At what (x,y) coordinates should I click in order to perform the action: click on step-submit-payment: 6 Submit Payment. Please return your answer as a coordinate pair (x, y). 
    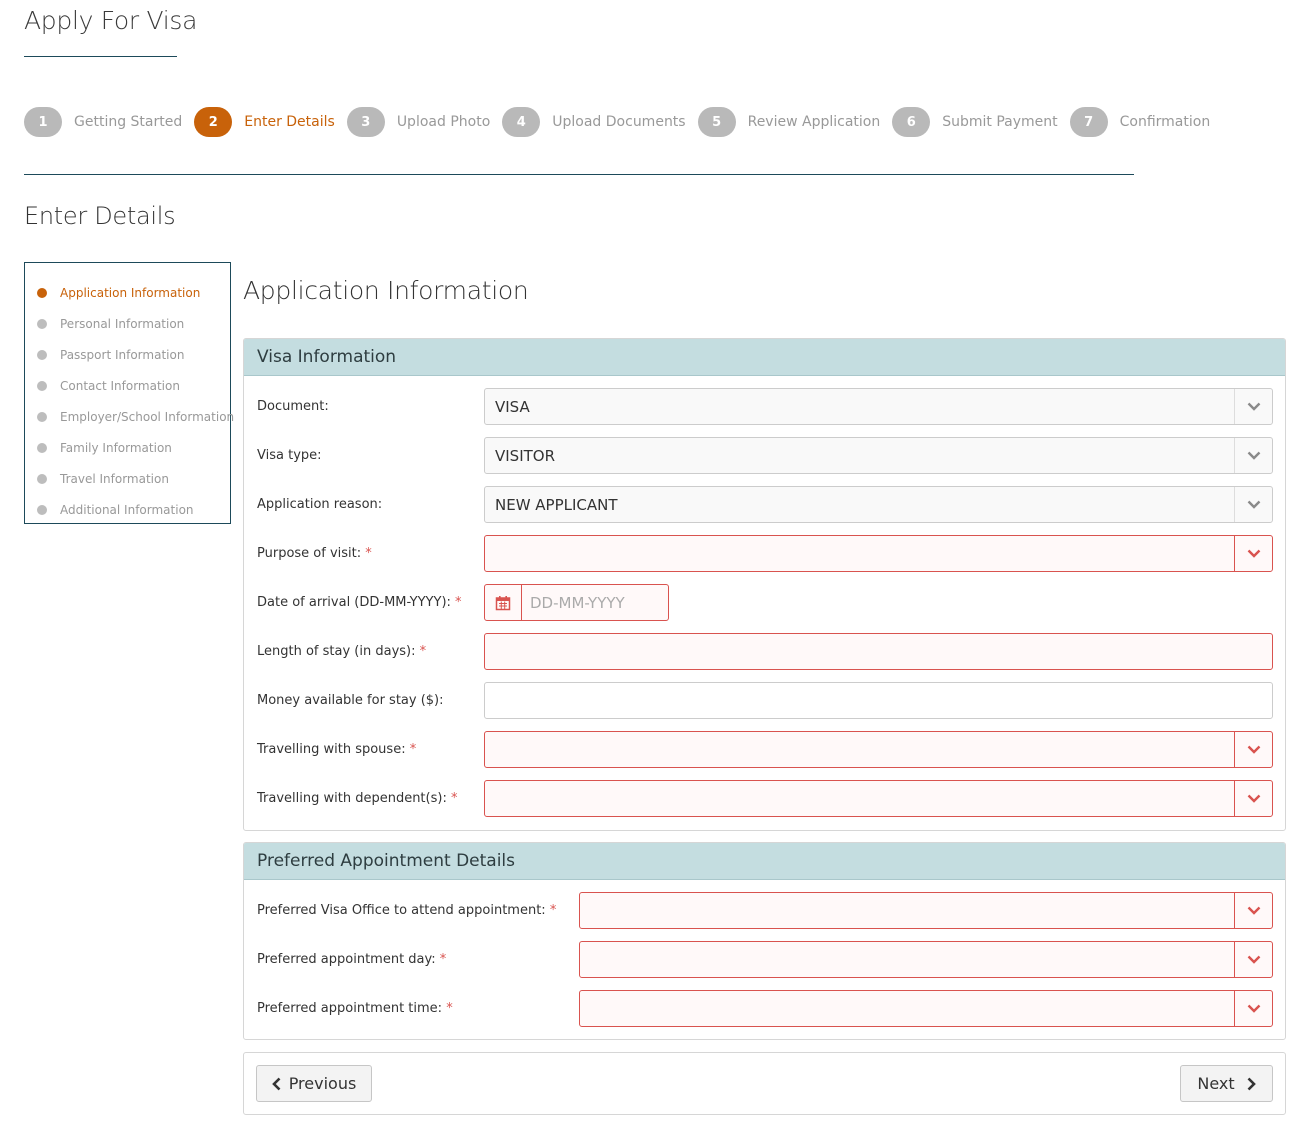
    Looking at the image, I should click on (975, 122).